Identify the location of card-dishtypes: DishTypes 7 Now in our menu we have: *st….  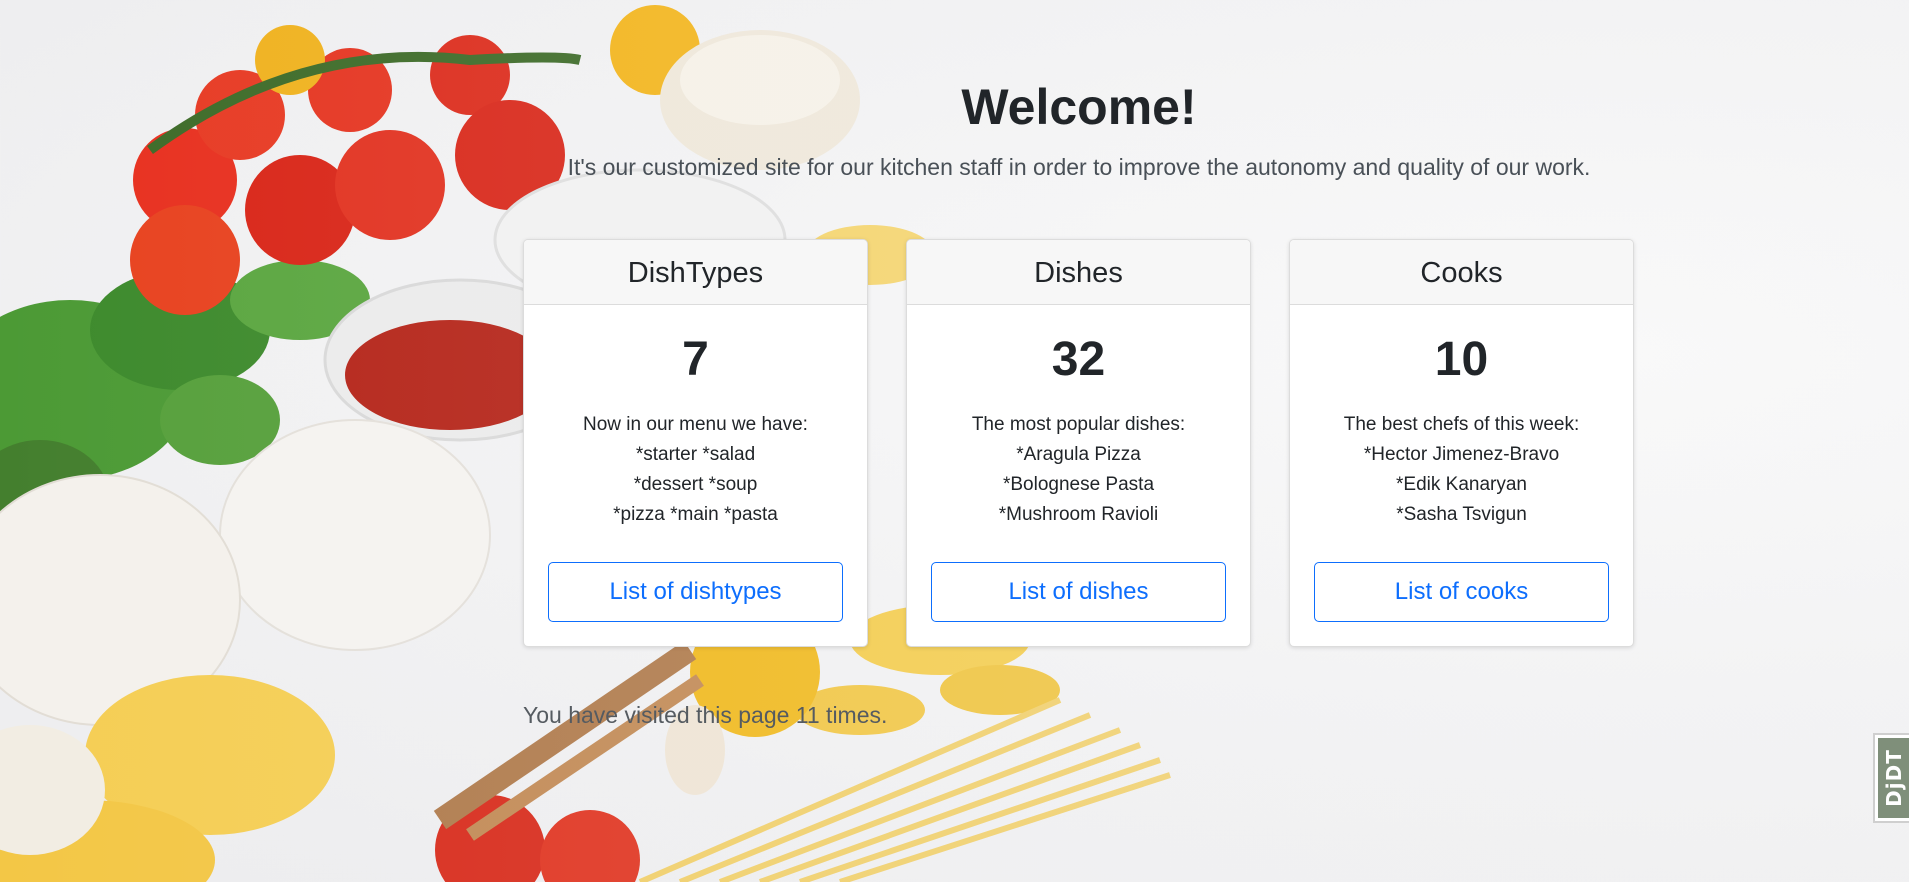
(695, 443).